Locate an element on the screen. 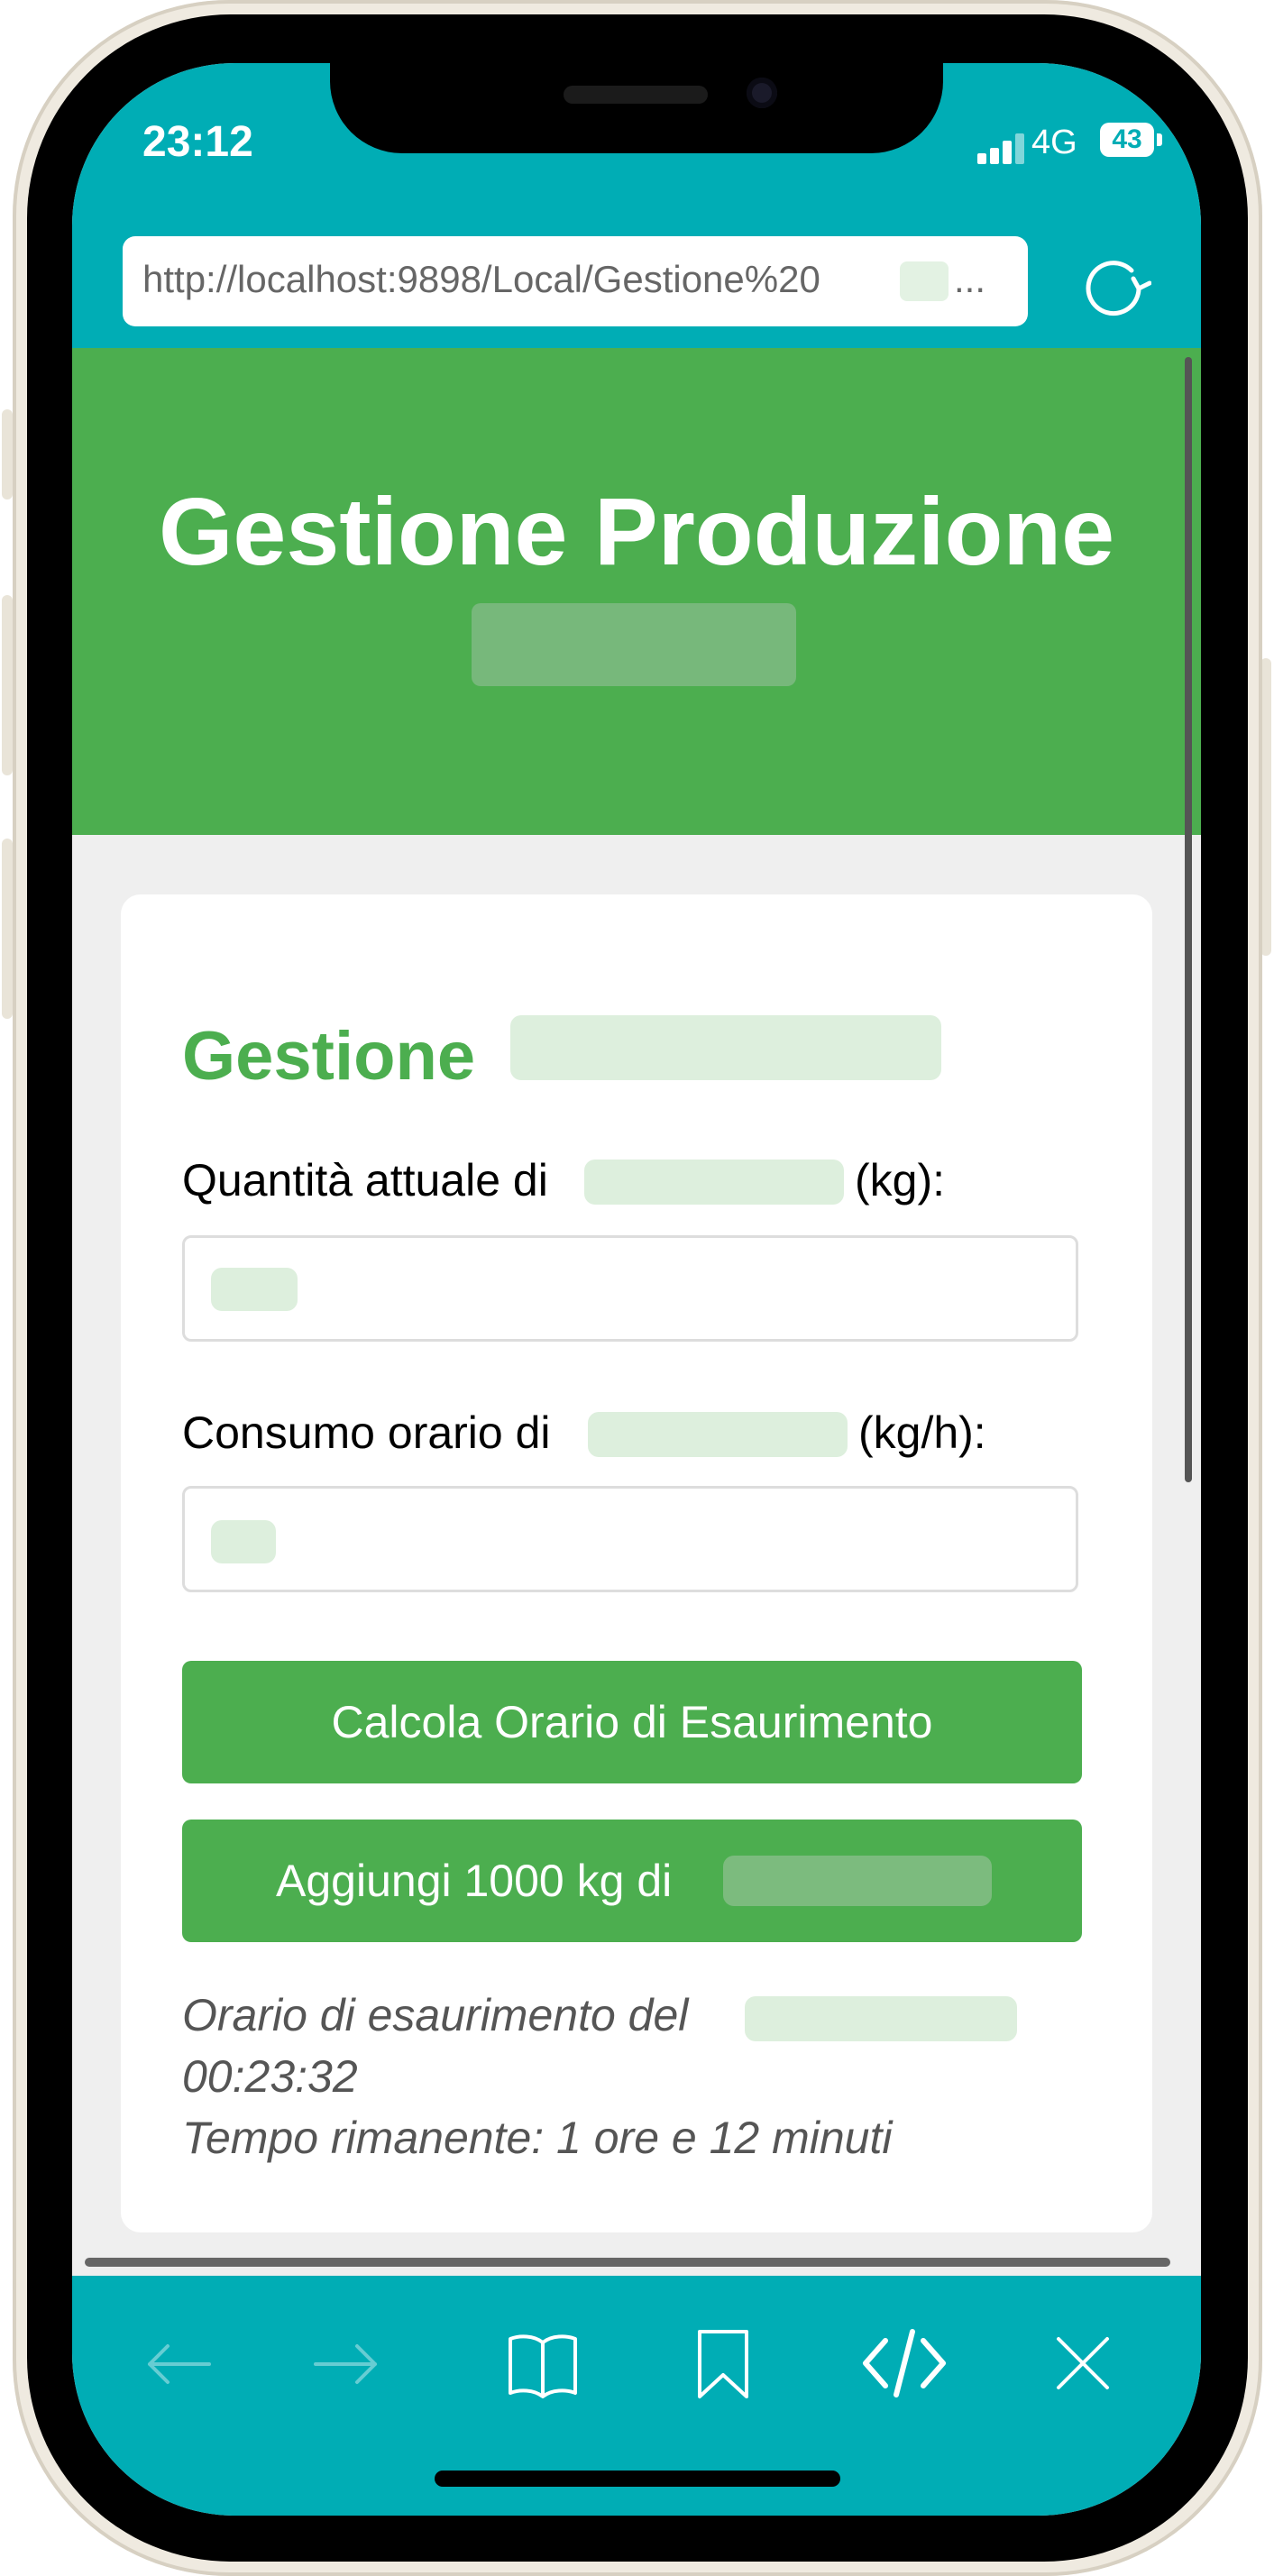  horizontal-scrollbar is located at coordinates (627, 2262).